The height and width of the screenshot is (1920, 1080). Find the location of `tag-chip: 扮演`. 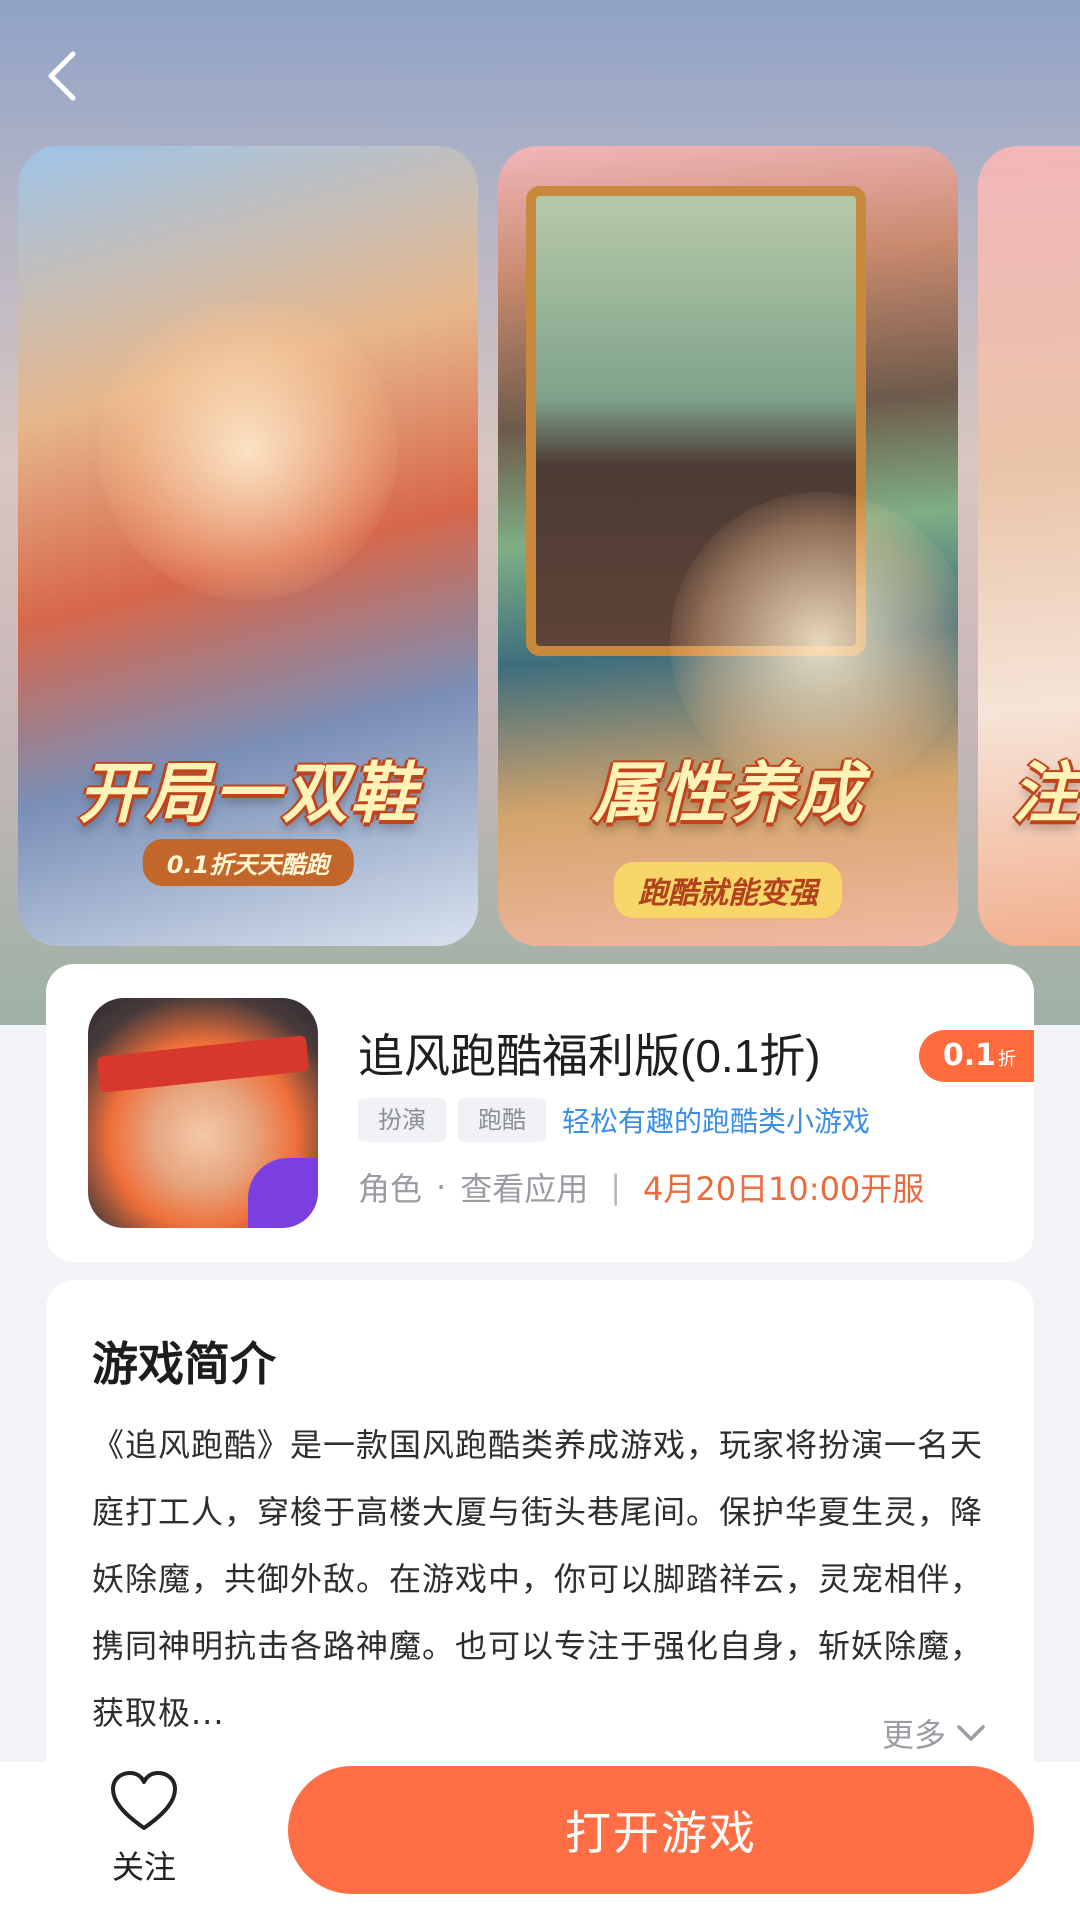

tag-chip: 扮演 is located at coordinates (402, 1120).